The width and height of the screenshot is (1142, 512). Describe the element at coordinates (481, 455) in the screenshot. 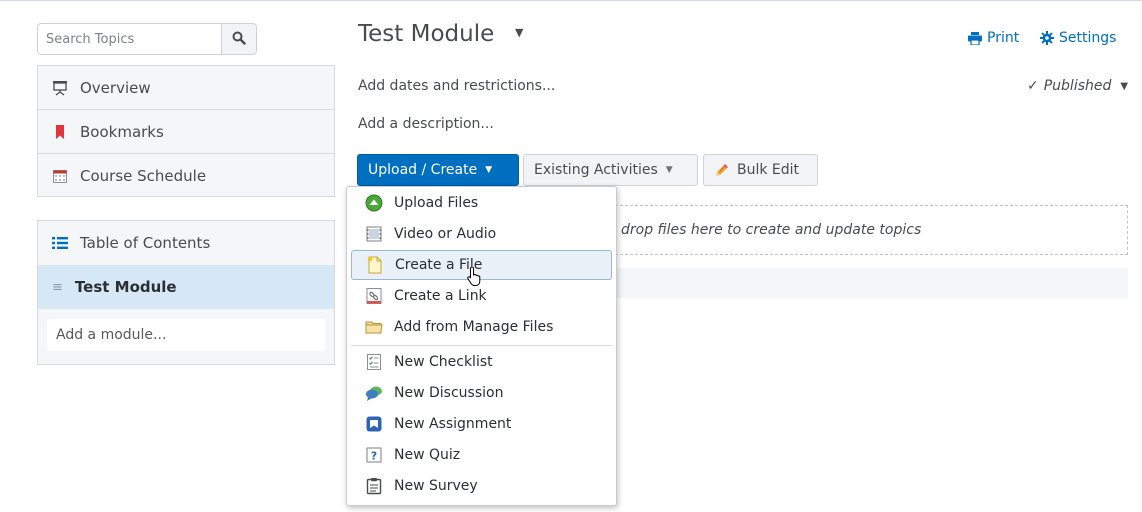

I see `menu-item-new-quiz: ? New Quiz` at that location.